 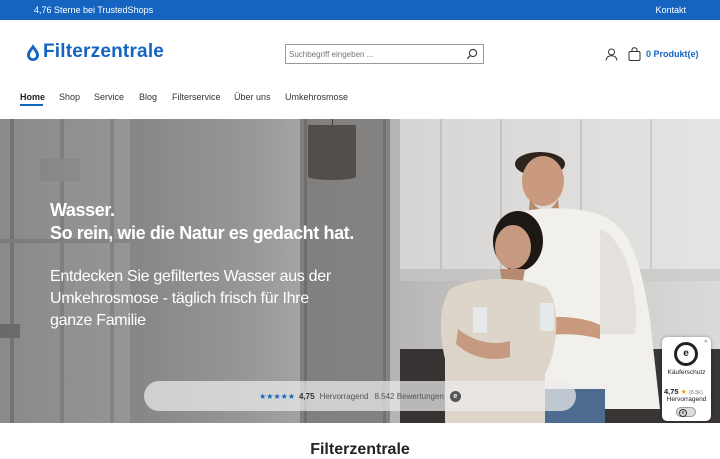 I want to click on water-drop-icon, so click(x=33, y=52).